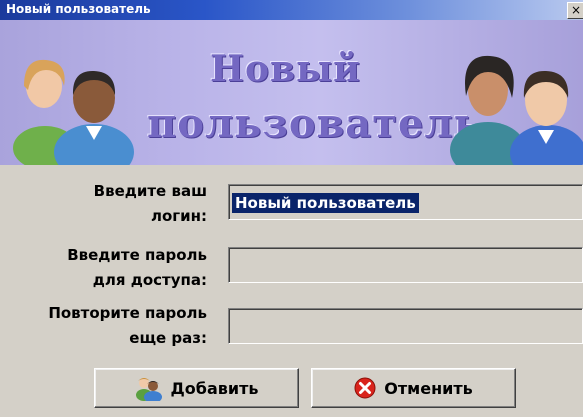  I want to click on login-label: Введите ваш логин:, so click(150, 203).